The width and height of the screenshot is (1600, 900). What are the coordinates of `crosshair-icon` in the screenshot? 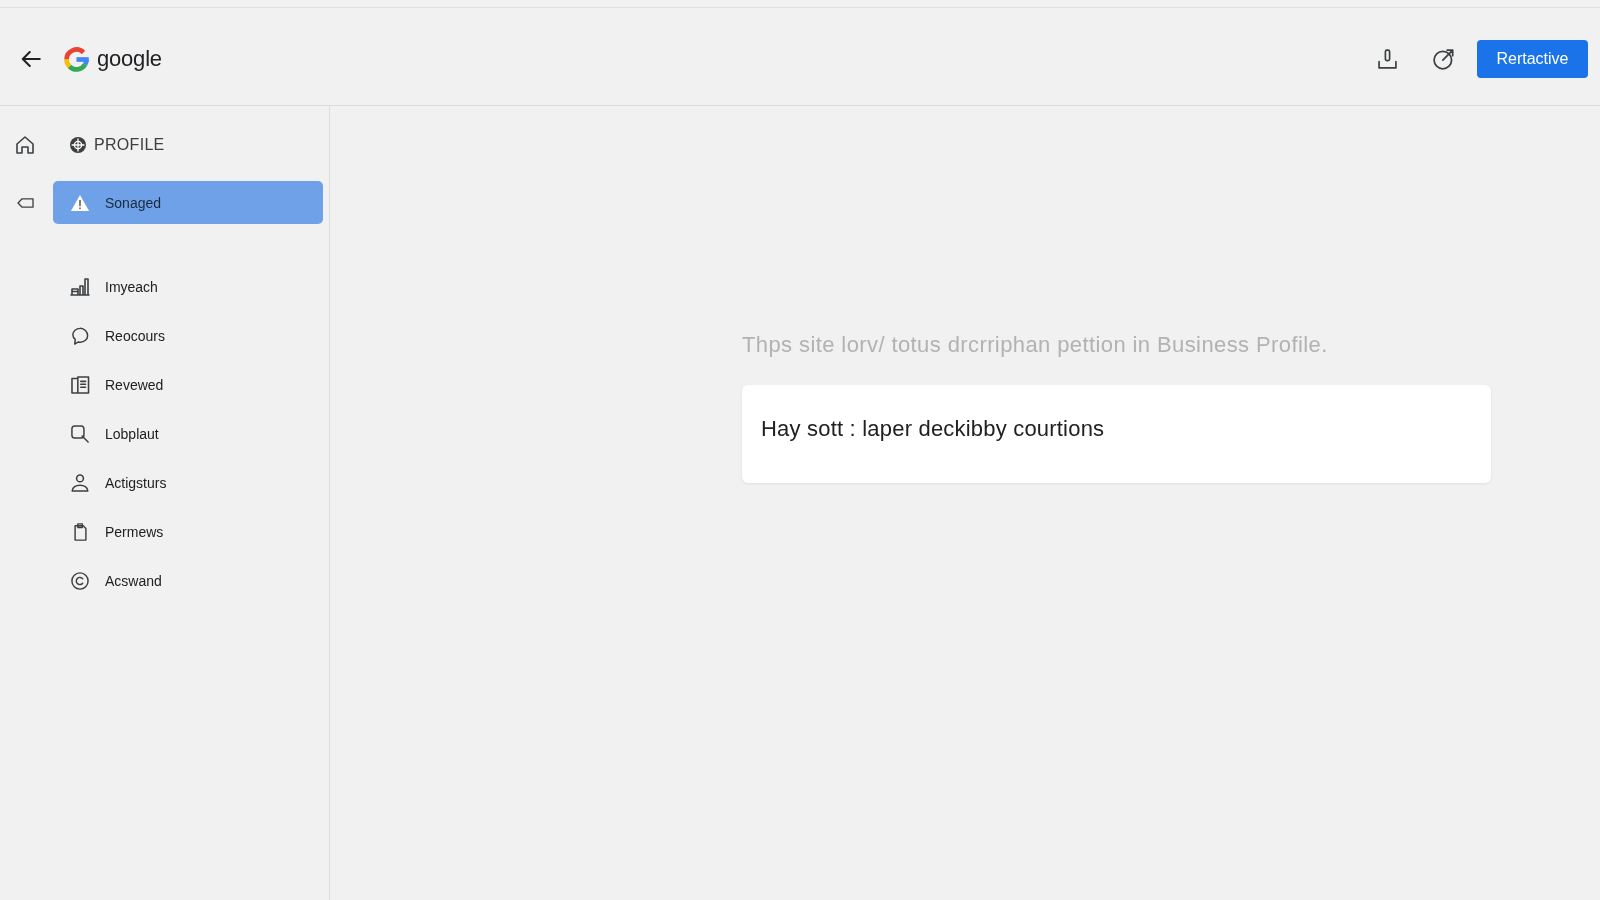 It's located at (78, 145).